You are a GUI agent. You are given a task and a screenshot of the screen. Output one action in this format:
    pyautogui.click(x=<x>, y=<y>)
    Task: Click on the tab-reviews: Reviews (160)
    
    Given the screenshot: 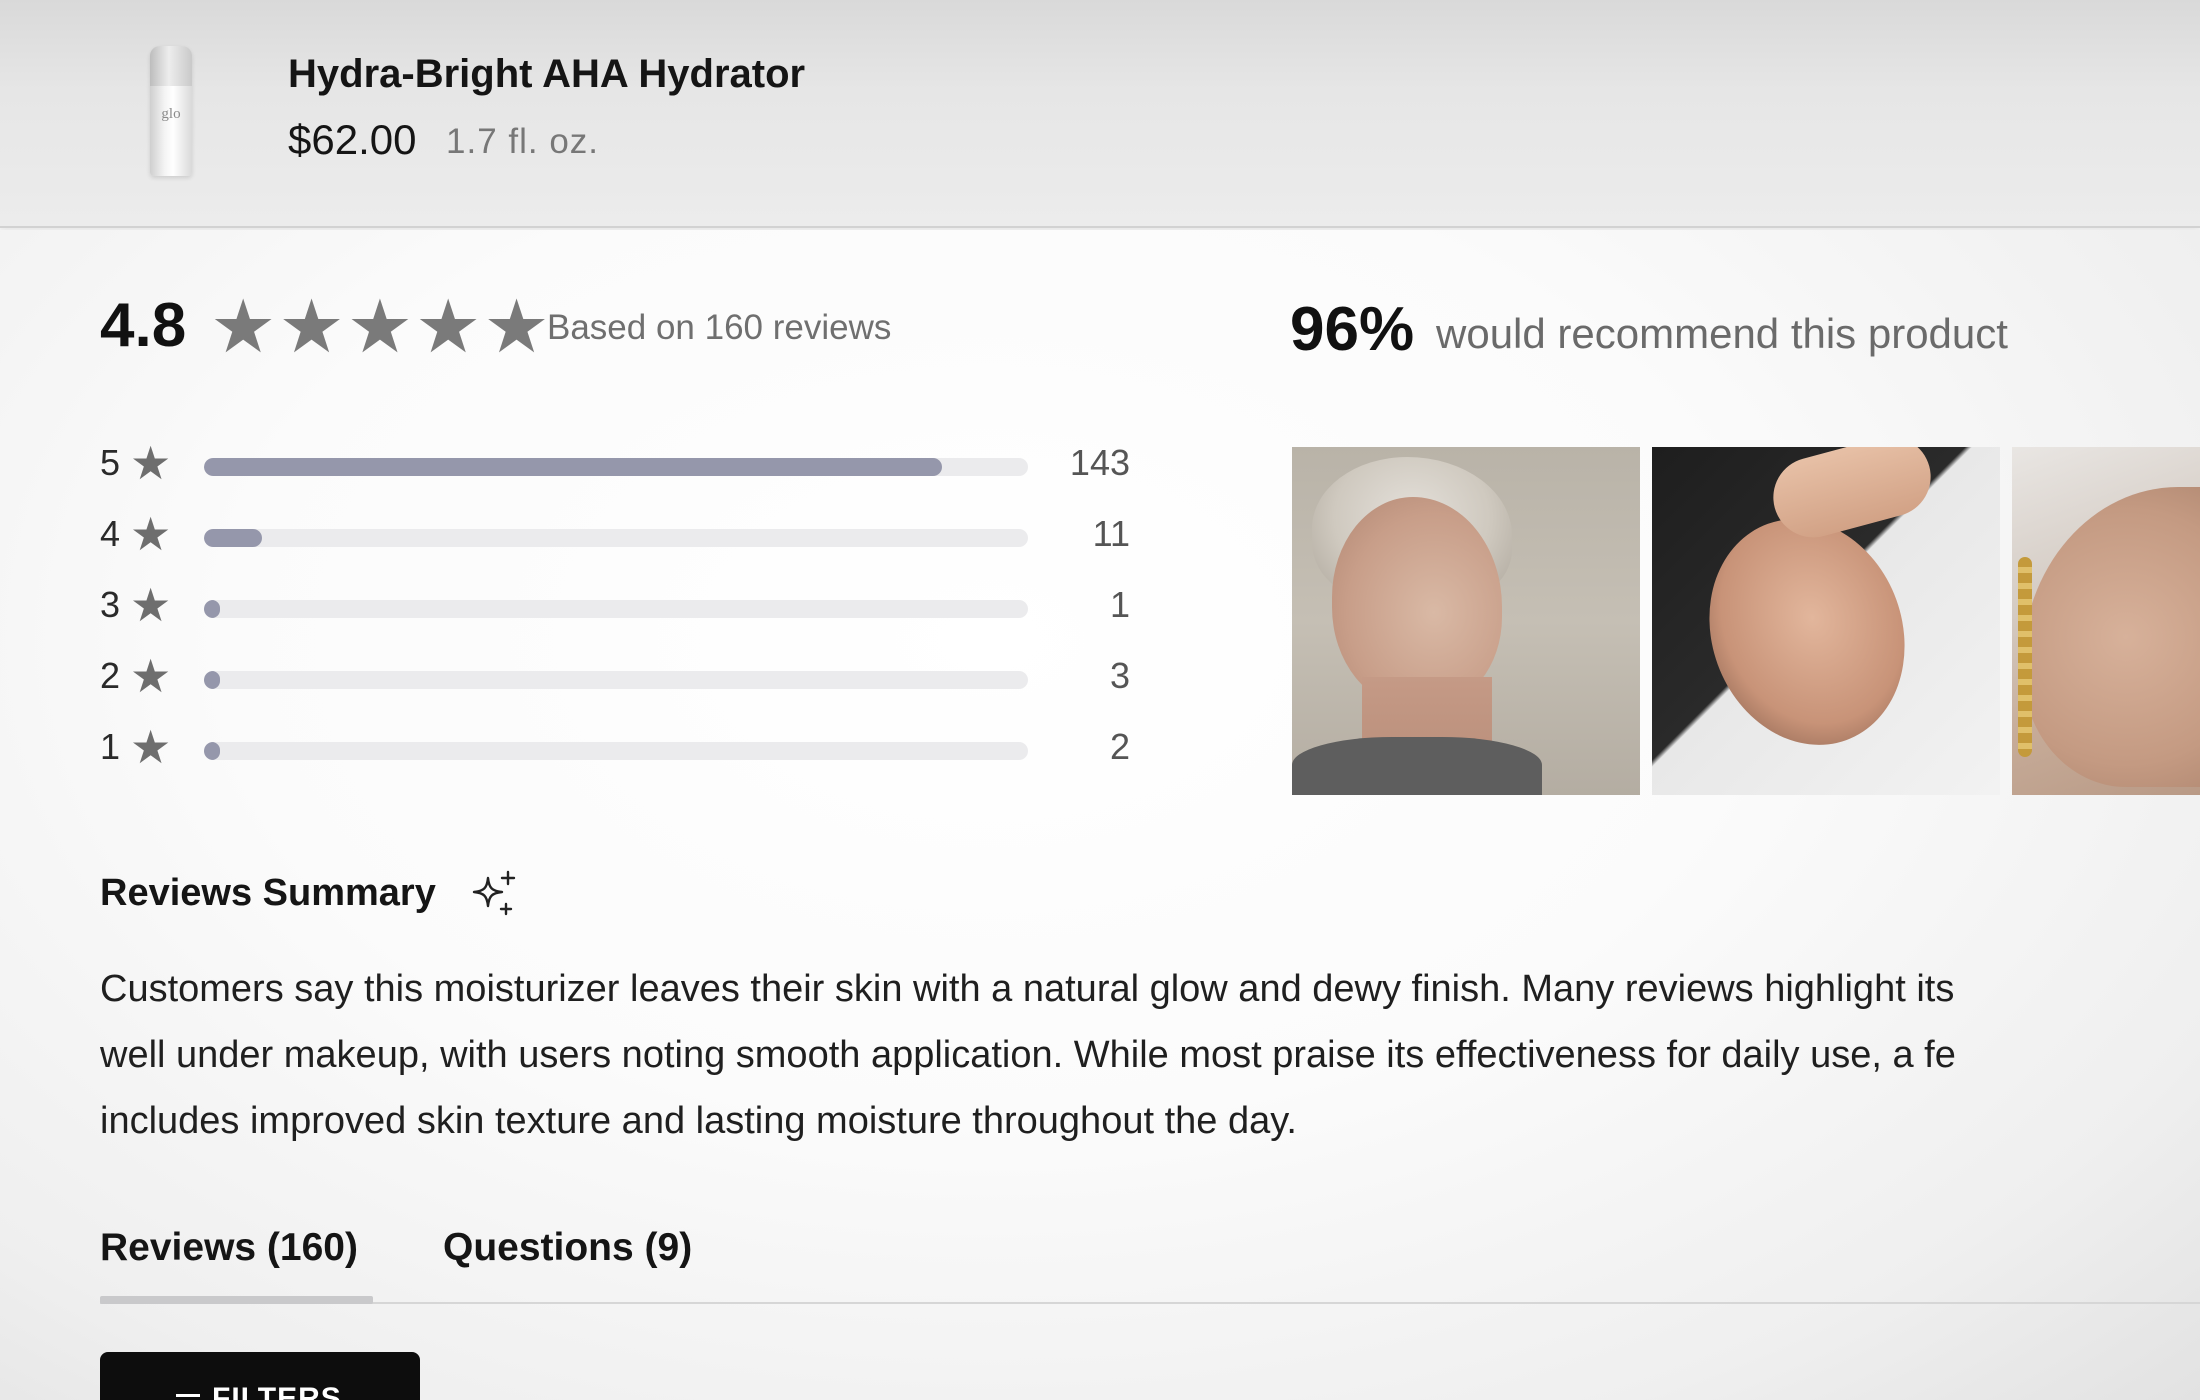 What is the action you would take?
    pyautogui.click(x=229, y=1248)
    